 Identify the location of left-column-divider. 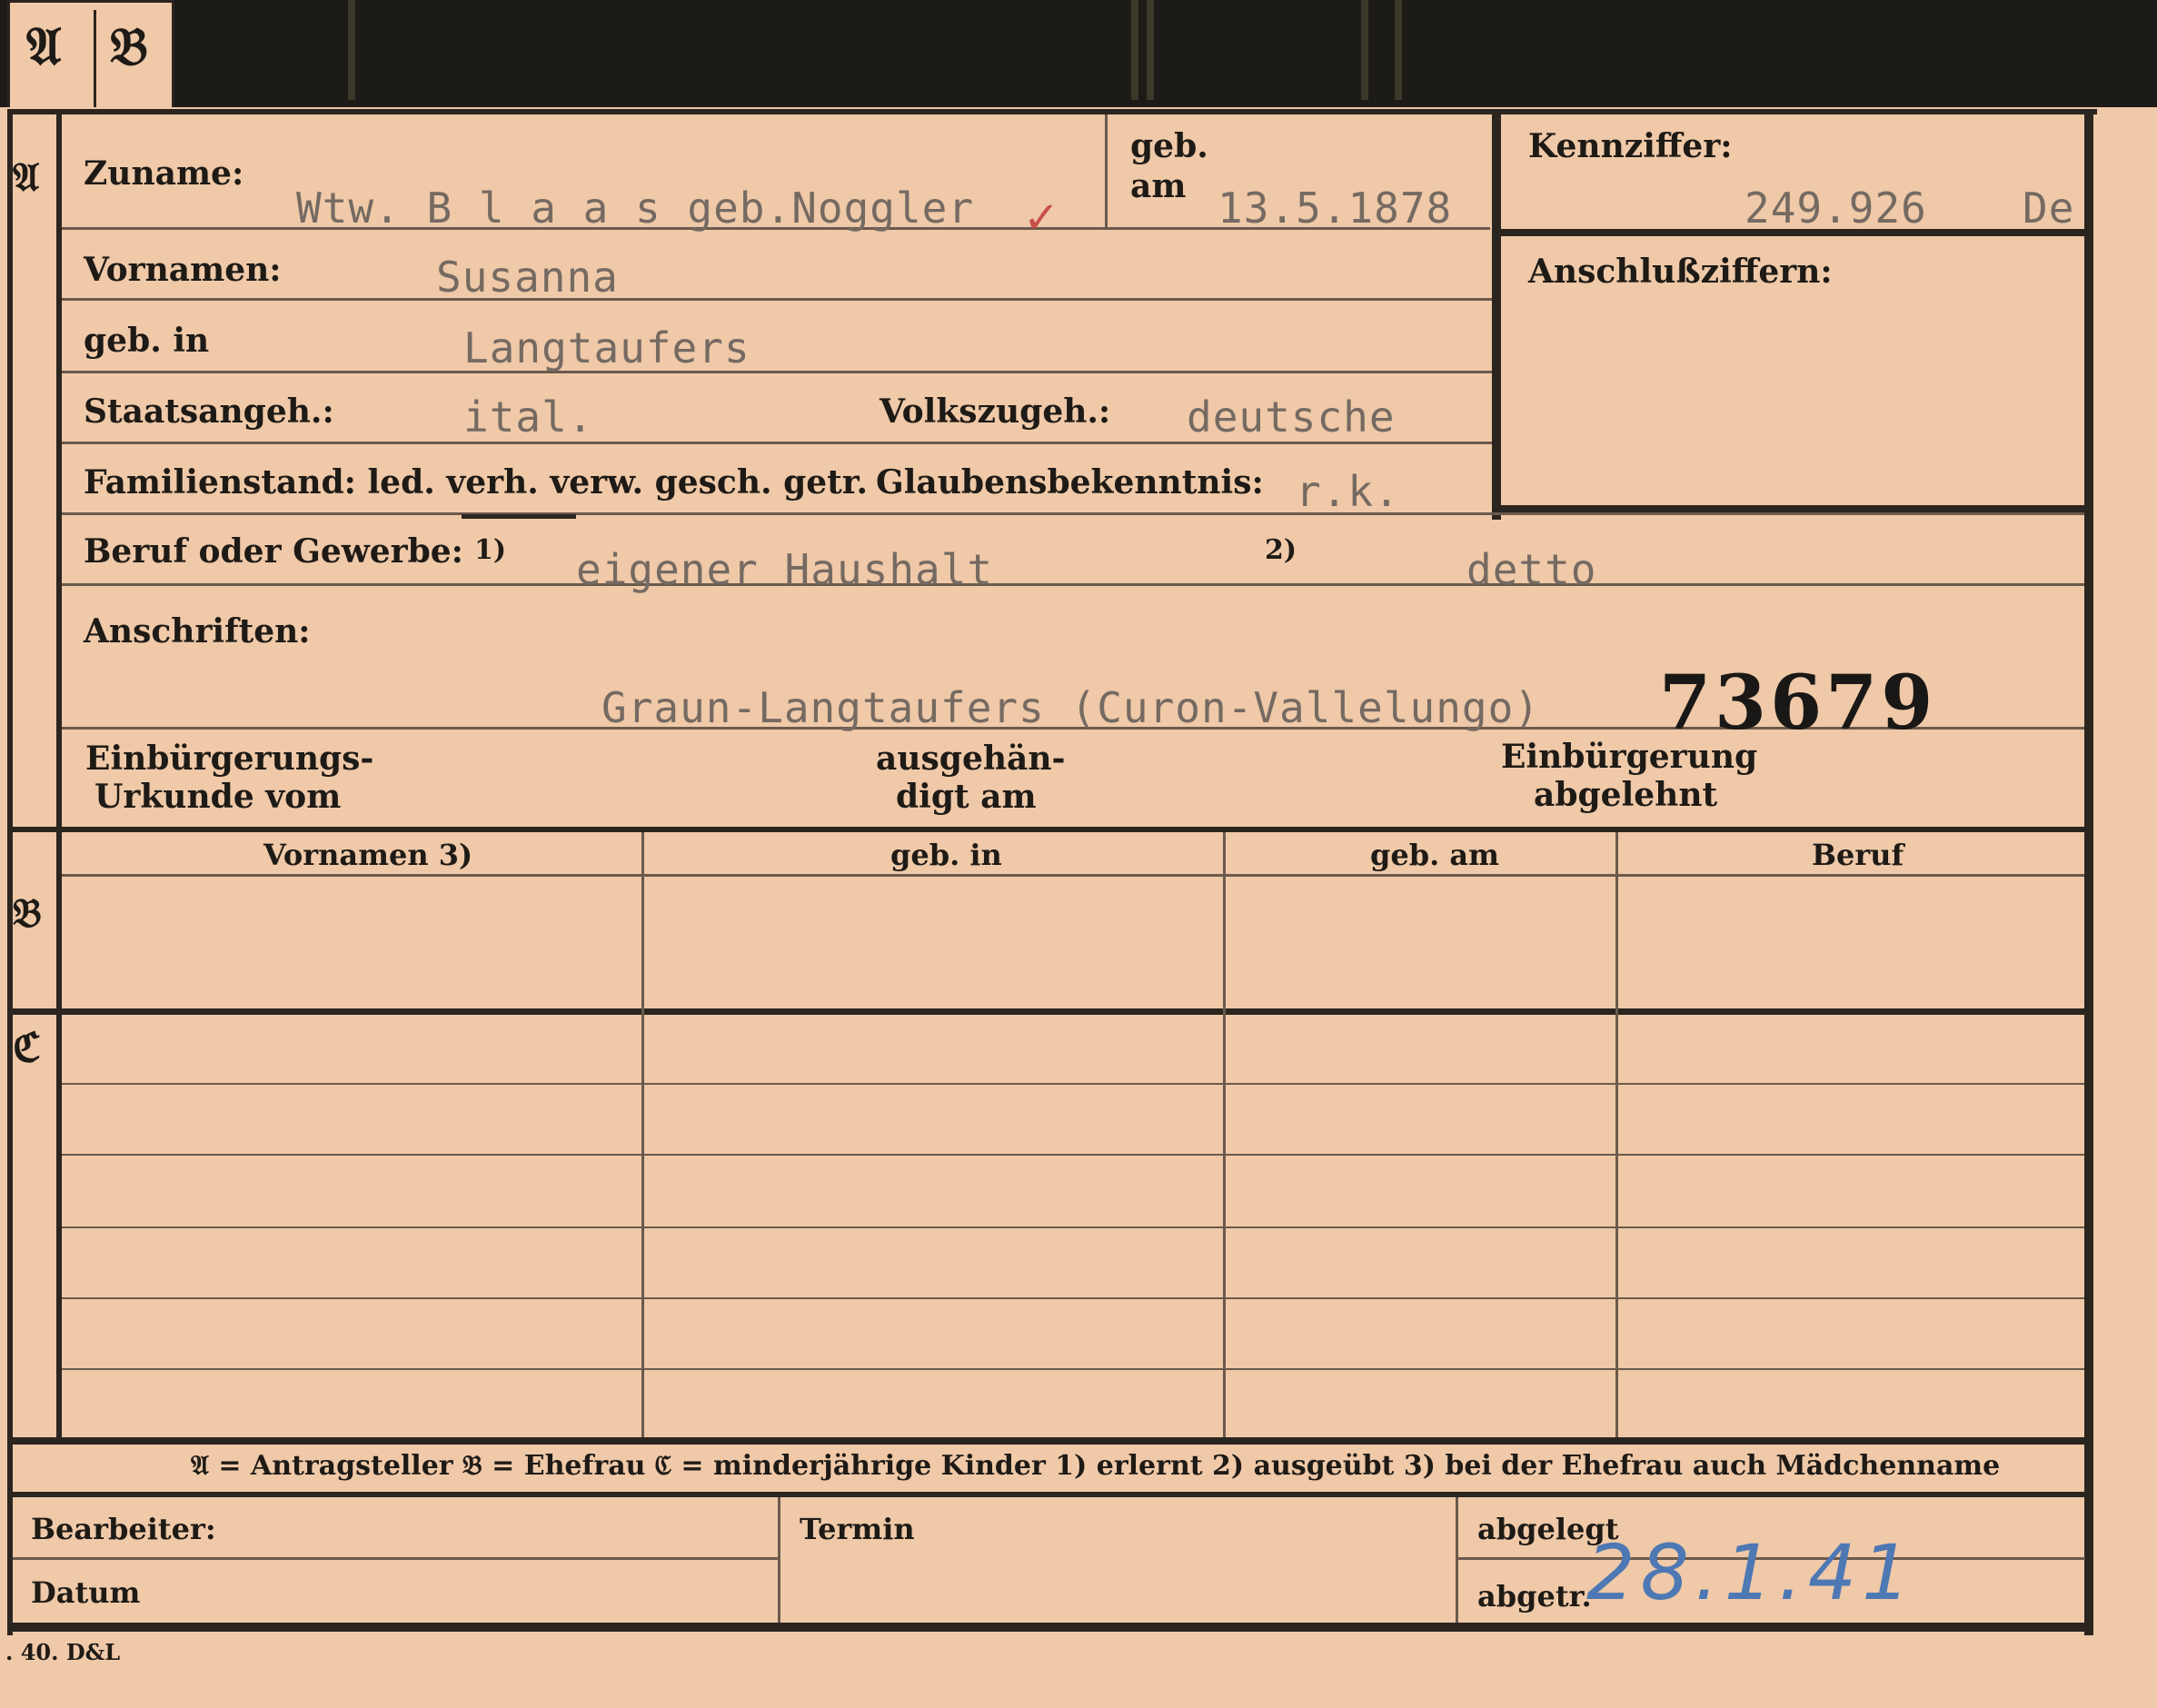
(59, 777).